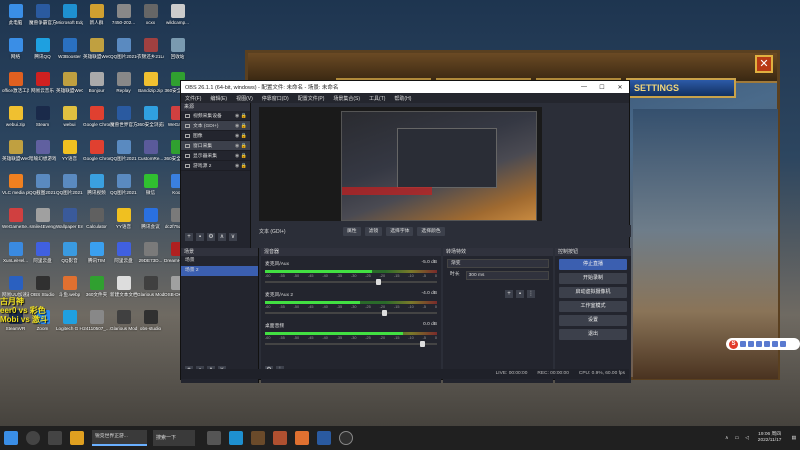 Image resolution: width=800 pixels, height=450 pixels. I want to click on desktop-icon: 腾讯TIM, so click(96, 253).